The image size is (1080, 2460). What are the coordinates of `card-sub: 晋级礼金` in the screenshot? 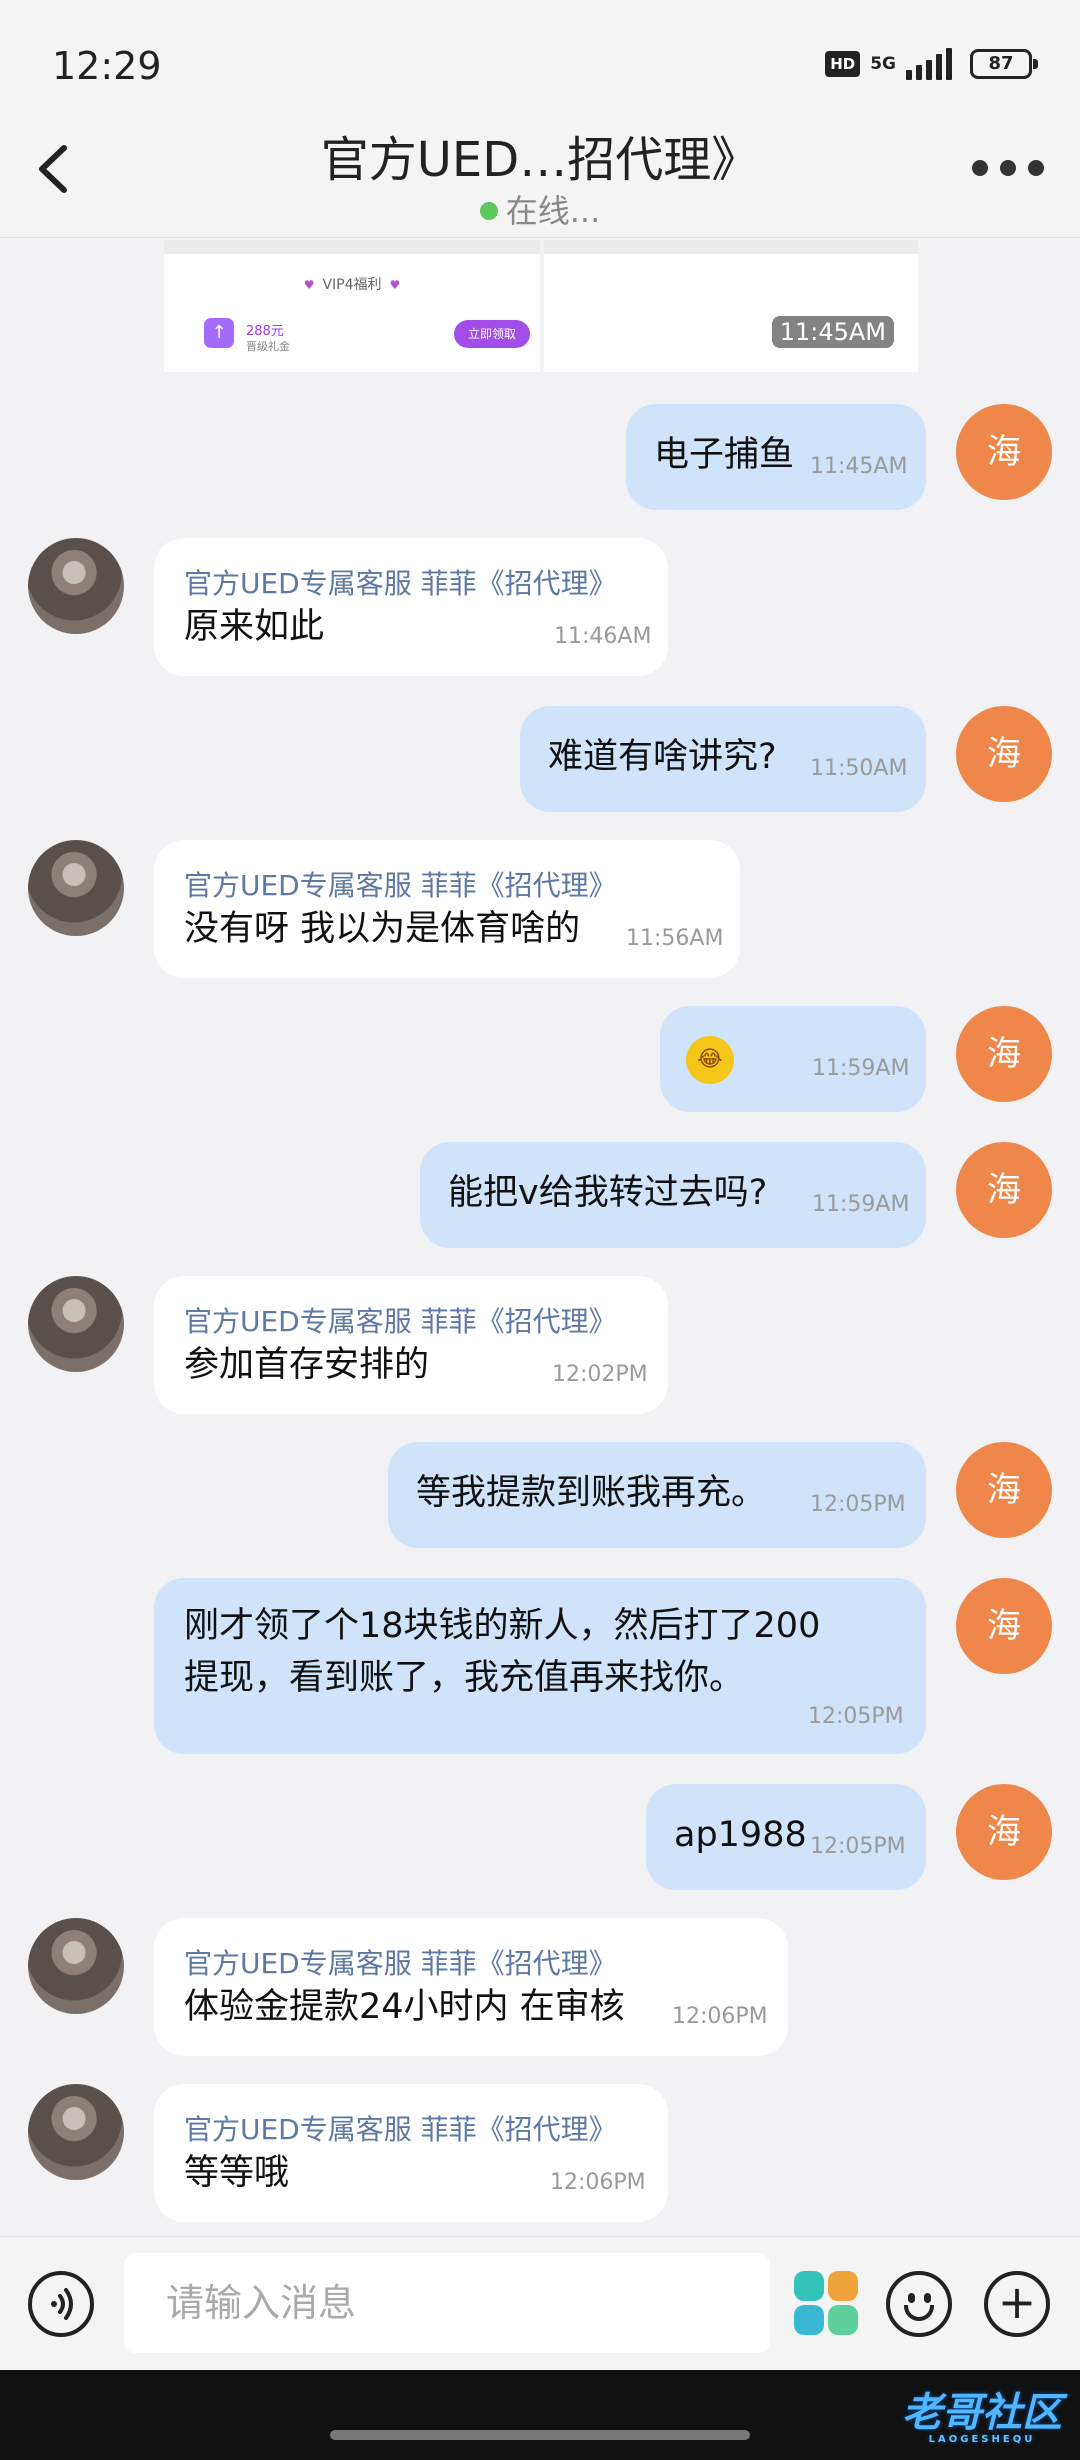 It's located at (268, 346).